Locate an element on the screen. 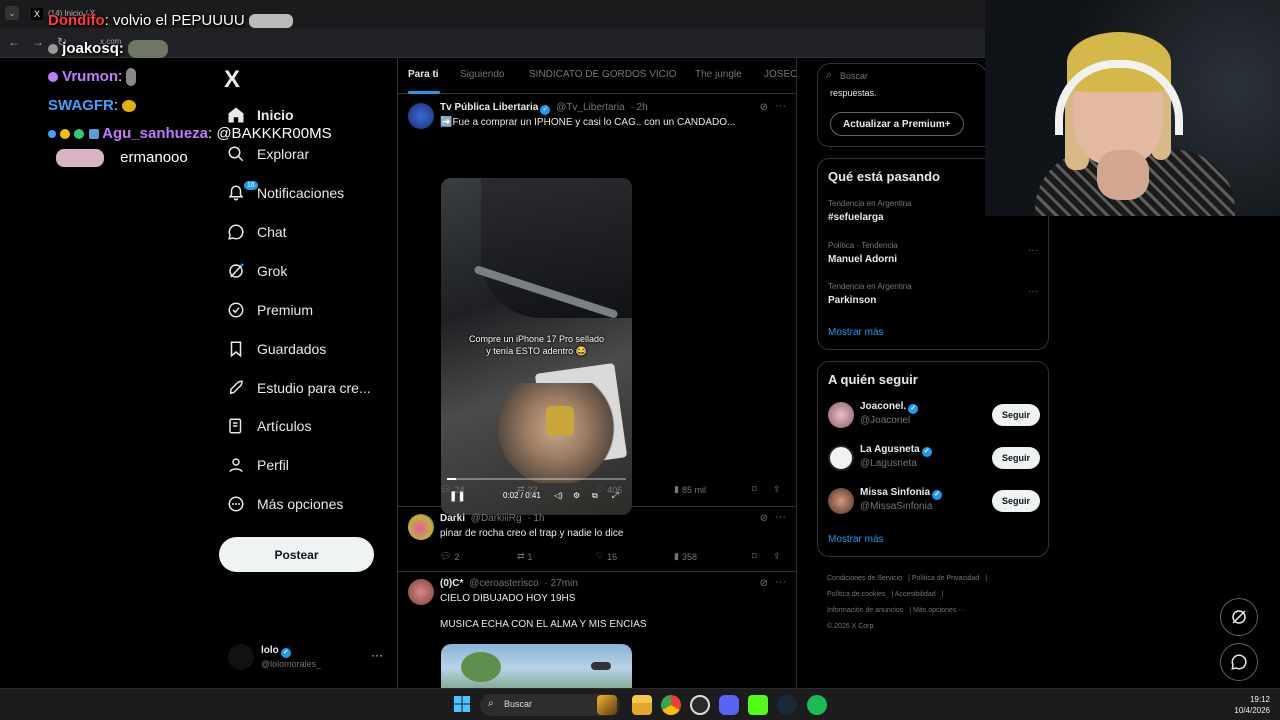 The image size is (1280, 720). repost-button: ⇄ 1 is located at coordinates (525, 556).